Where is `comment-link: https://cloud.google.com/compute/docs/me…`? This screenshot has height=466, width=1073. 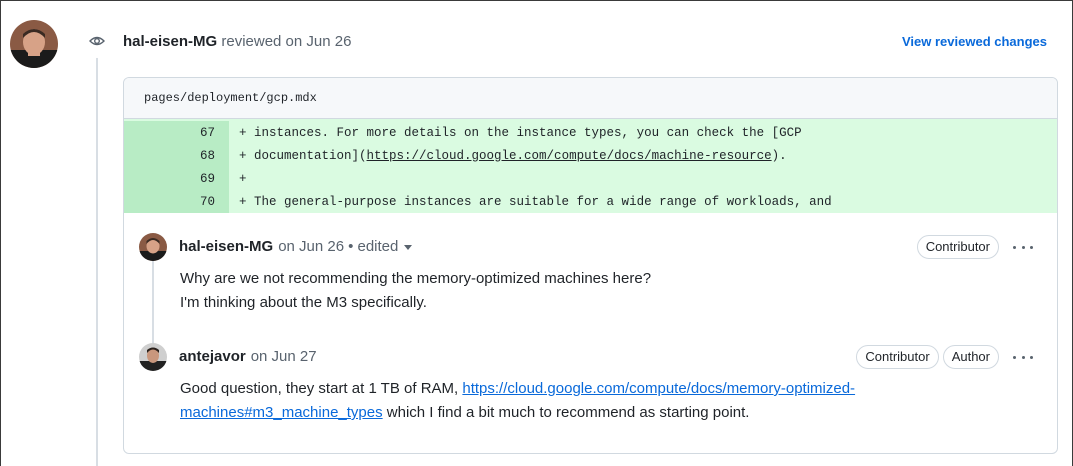 comment-link: https://cloud.google.com/compute/docs/me… is located at coordinates (658, 388).